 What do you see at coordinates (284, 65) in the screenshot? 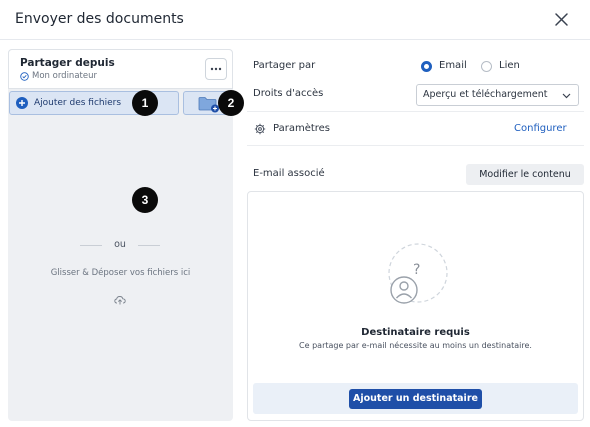
I see `share-by-label: Partager par` at bounding box center [284, 65].